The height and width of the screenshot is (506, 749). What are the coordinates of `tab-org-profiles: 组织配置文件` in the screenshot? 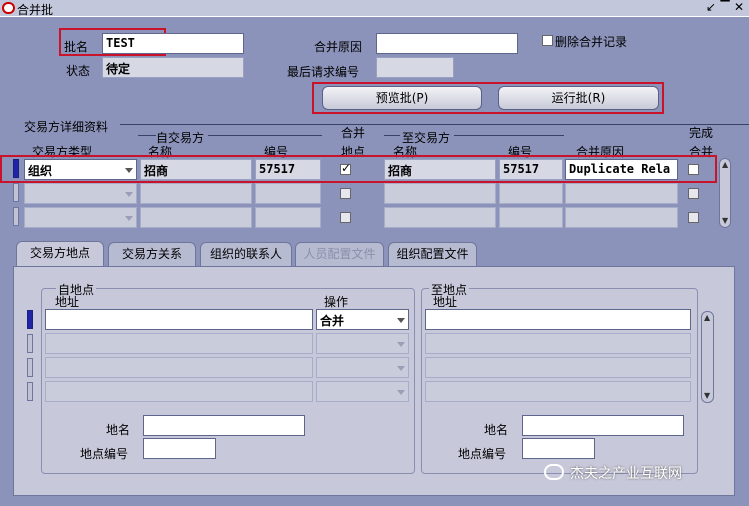 It's located at (432, 254).